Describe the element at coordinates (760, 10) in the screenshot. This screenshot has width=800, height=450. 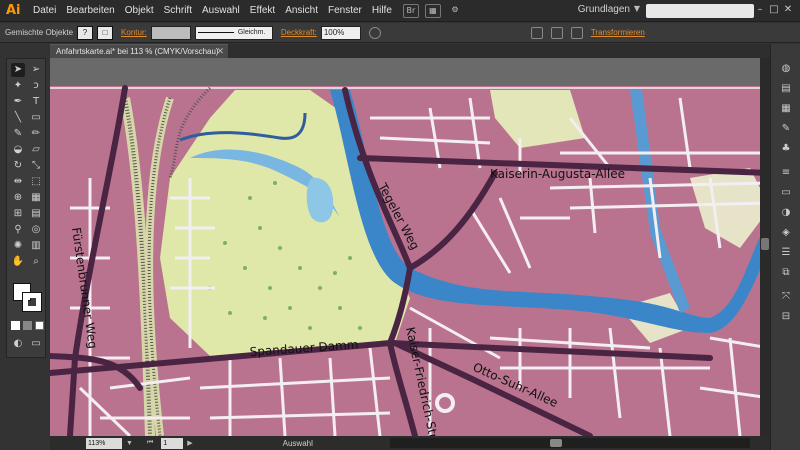
I see `minimize-icon: –` at that location.